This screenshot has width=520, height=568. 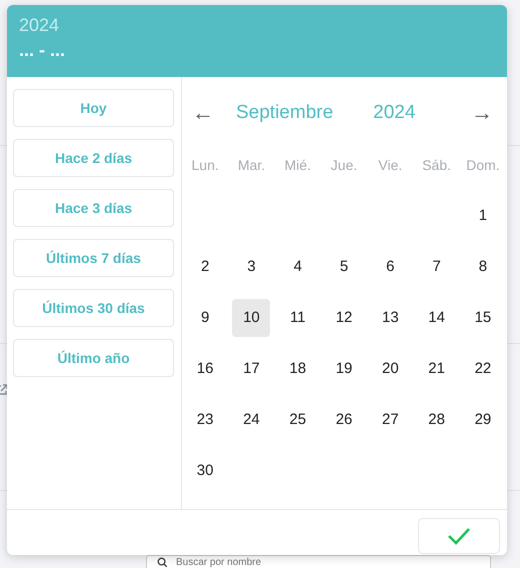 I want to click on day-cell: 15, so click(x=483, y=317).